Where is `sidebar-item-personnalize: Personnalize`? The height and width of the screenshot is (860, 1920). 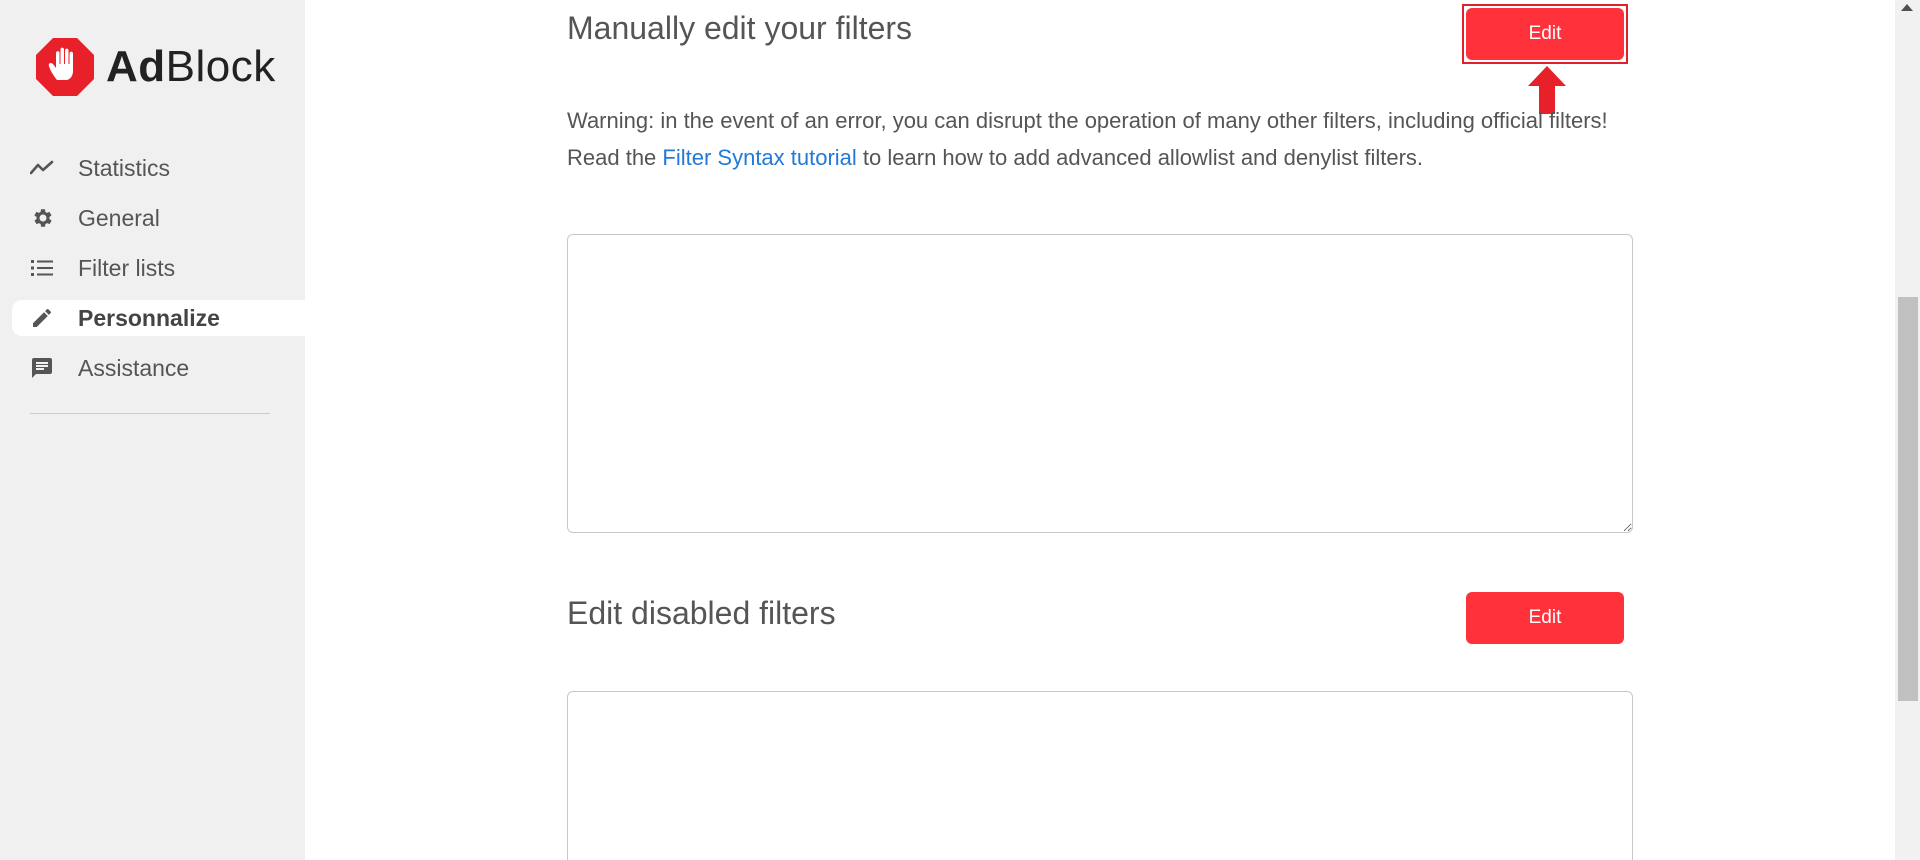
sidebar-item-personnalize: Personnalize is located at coordinates (158, 318).